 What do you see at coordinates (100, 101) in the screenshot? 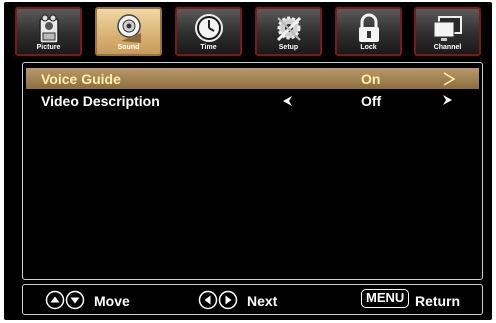
I see `menu-item-label: Video Description` at bounding box center [100, 101].